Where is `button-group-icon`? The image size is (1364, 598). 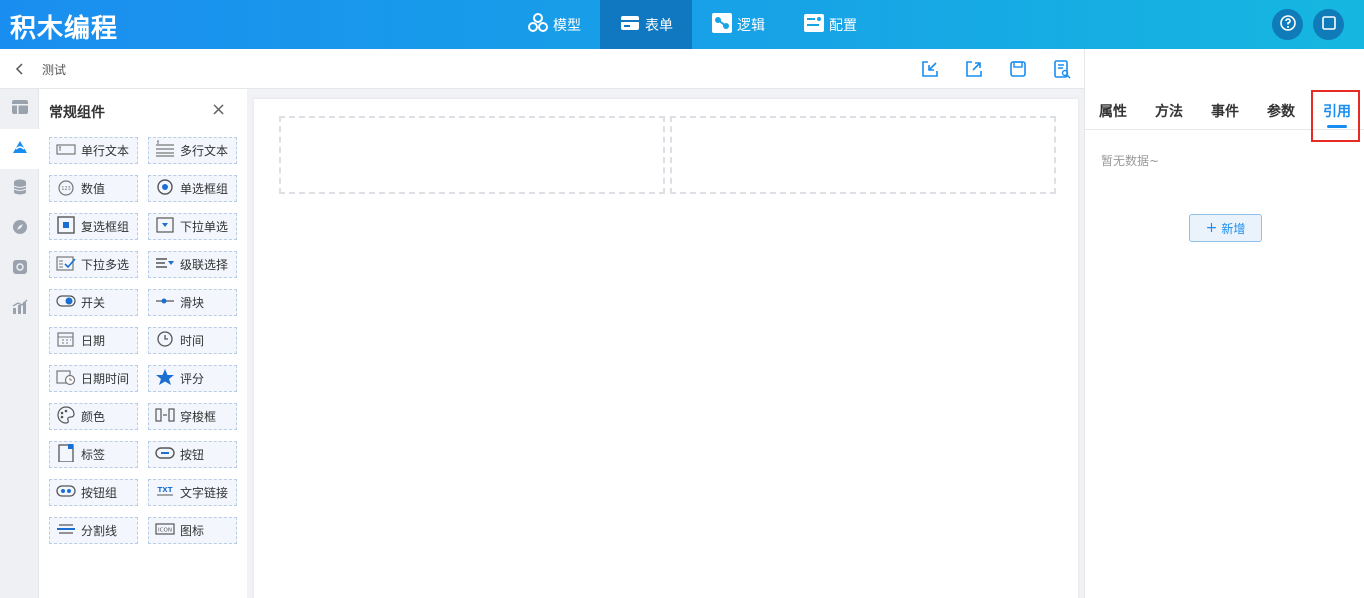 button-group-icon is located at coordinates (66, 492).